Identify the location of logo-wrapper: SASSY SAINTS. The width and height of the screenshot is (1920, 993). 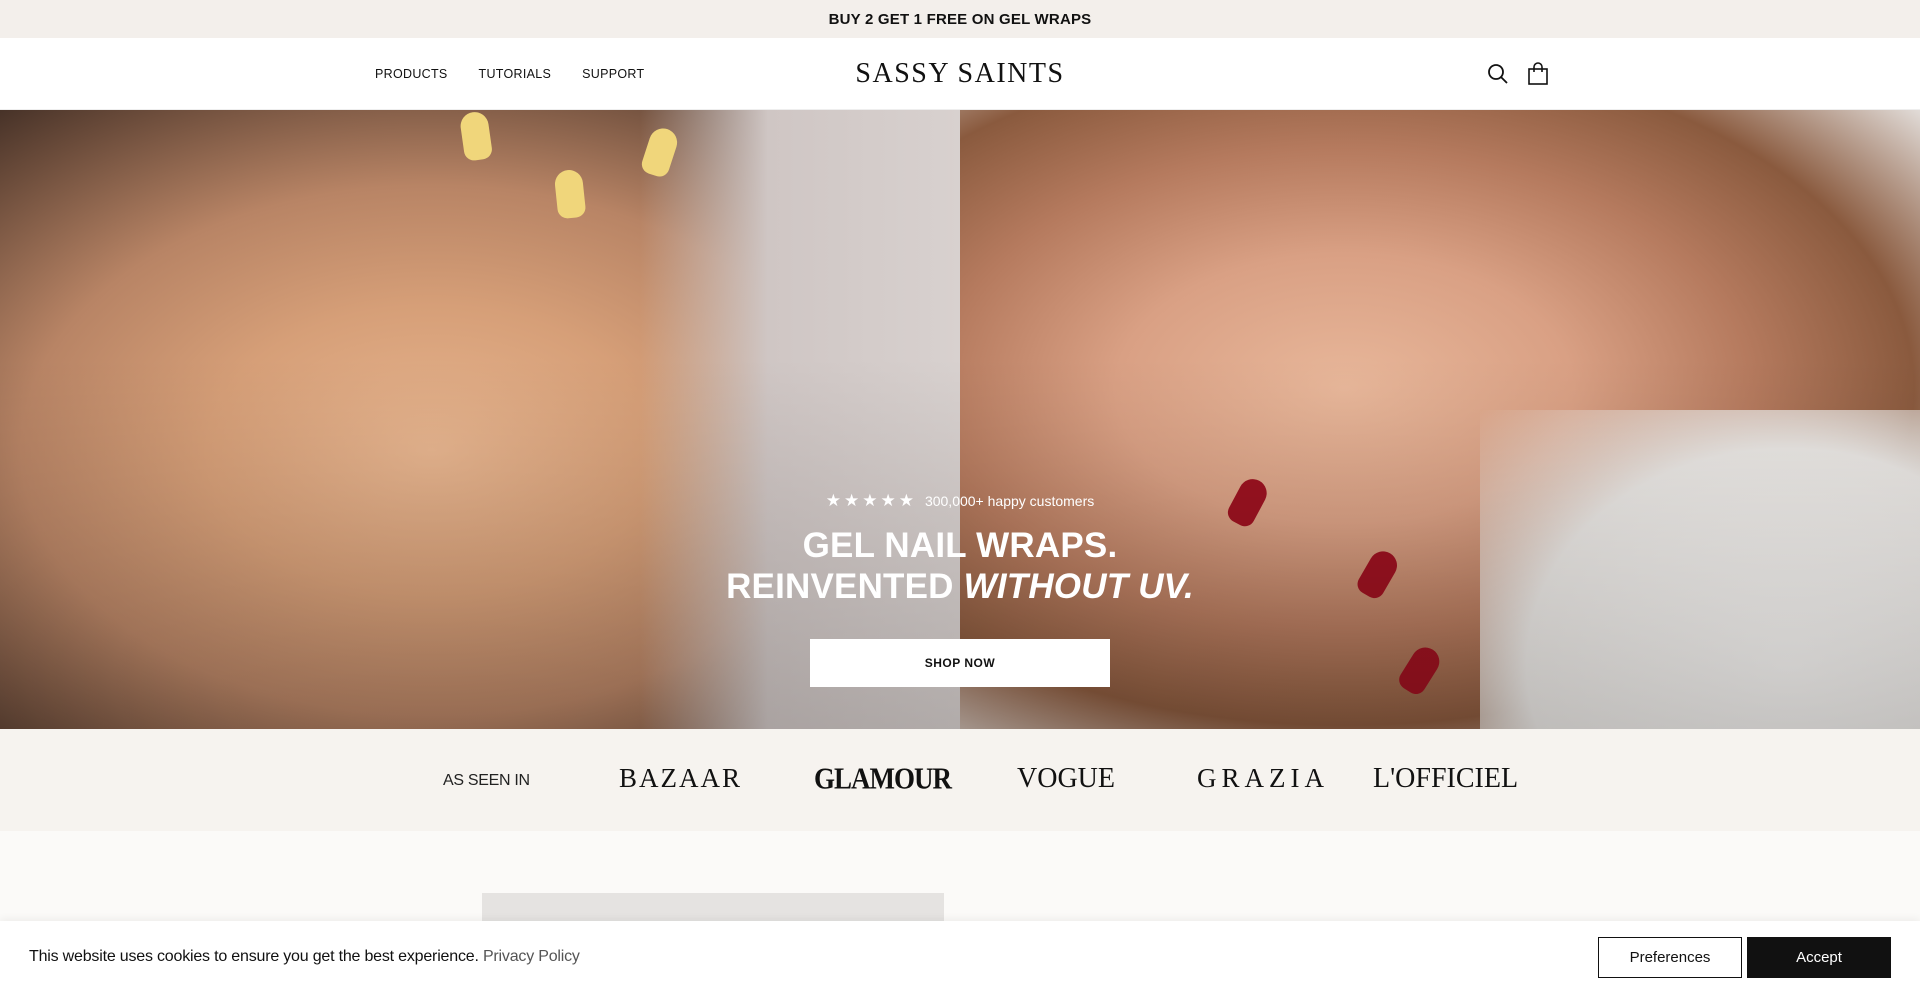
(960, 74).